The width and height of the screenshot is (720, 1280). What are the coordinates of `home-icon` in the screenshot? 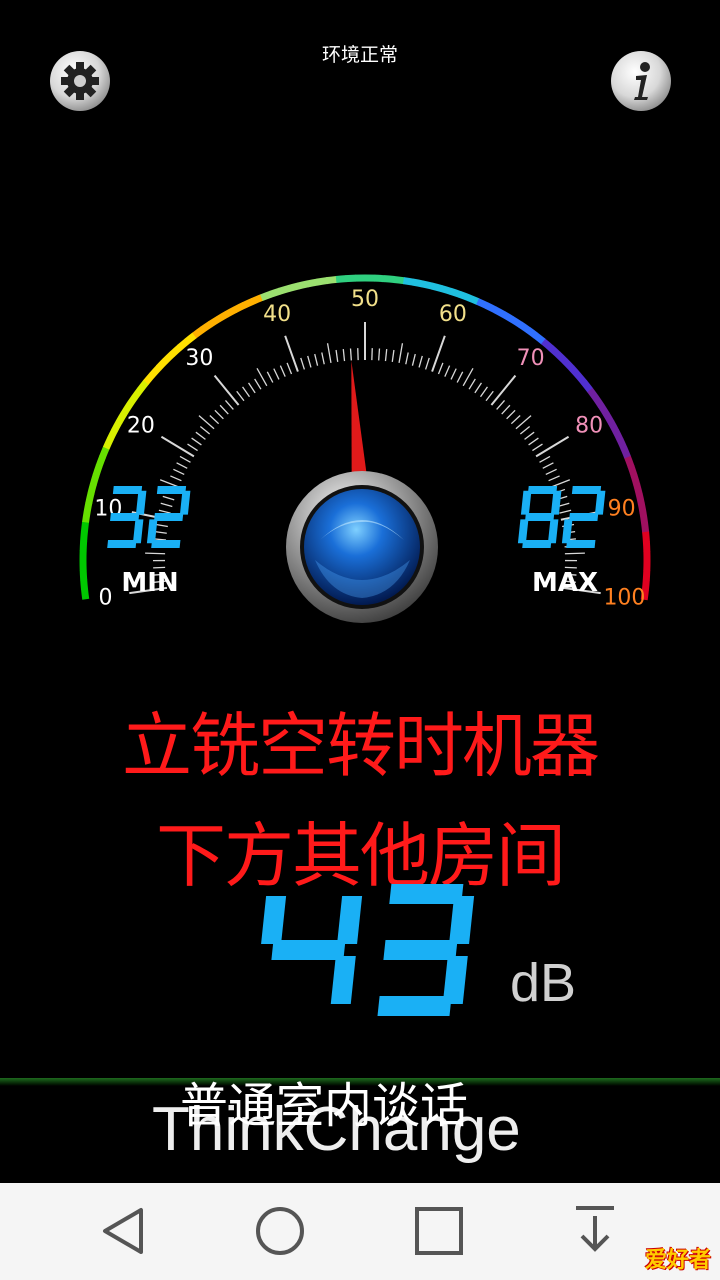 It's located at (280, 1231).